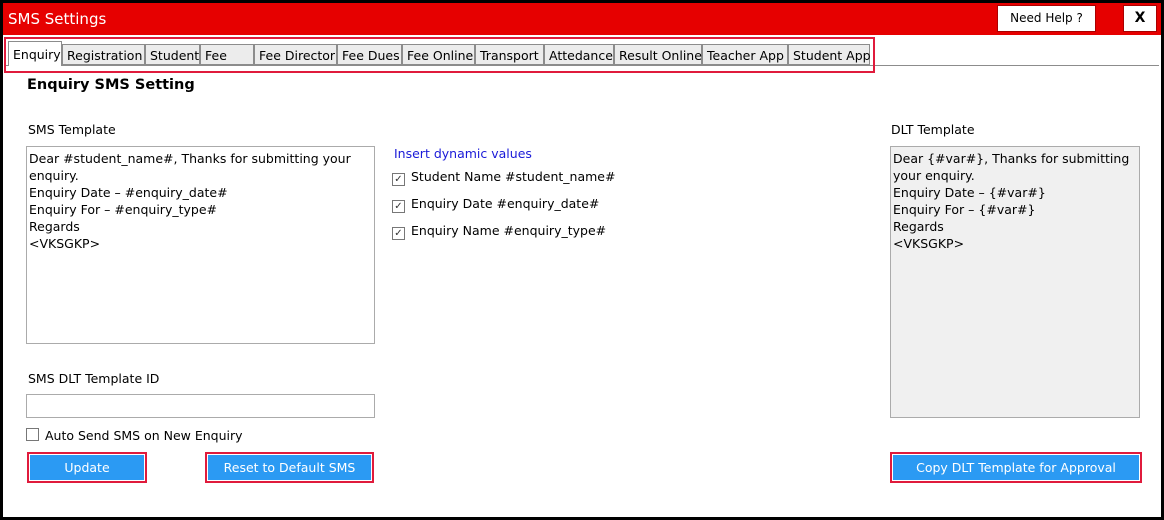 Image resolution: width=1164 pixels, height=520 pixels. I want to click on insert-dynamic-values-label: Insert dynamic values, so click(463, 153).